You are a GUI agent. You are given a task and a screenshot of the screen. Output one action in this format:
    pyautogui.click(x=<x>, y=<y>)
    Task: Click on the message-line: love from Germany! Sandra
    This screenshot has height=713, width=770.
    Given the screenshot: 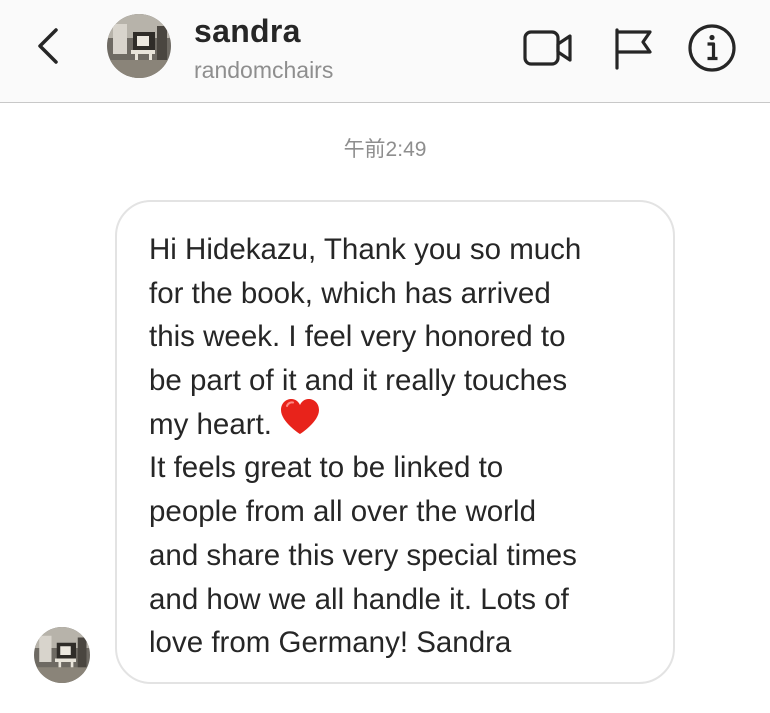 What is the action you would take?
    pyautogui.click(x=330, y=643)
    